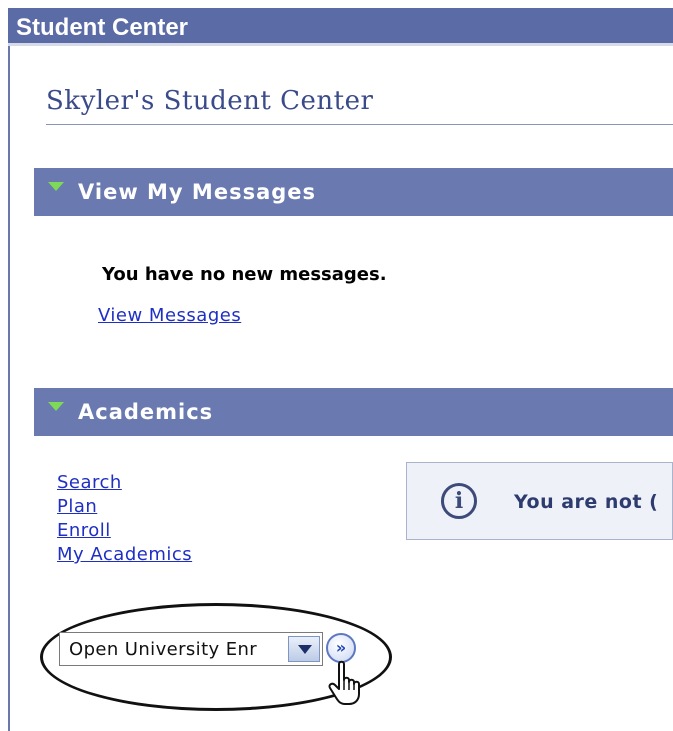  What do you see at coordinates (459, 501) in the screenshot?
I see `info-icon: i` at bounding box center [459, 501].